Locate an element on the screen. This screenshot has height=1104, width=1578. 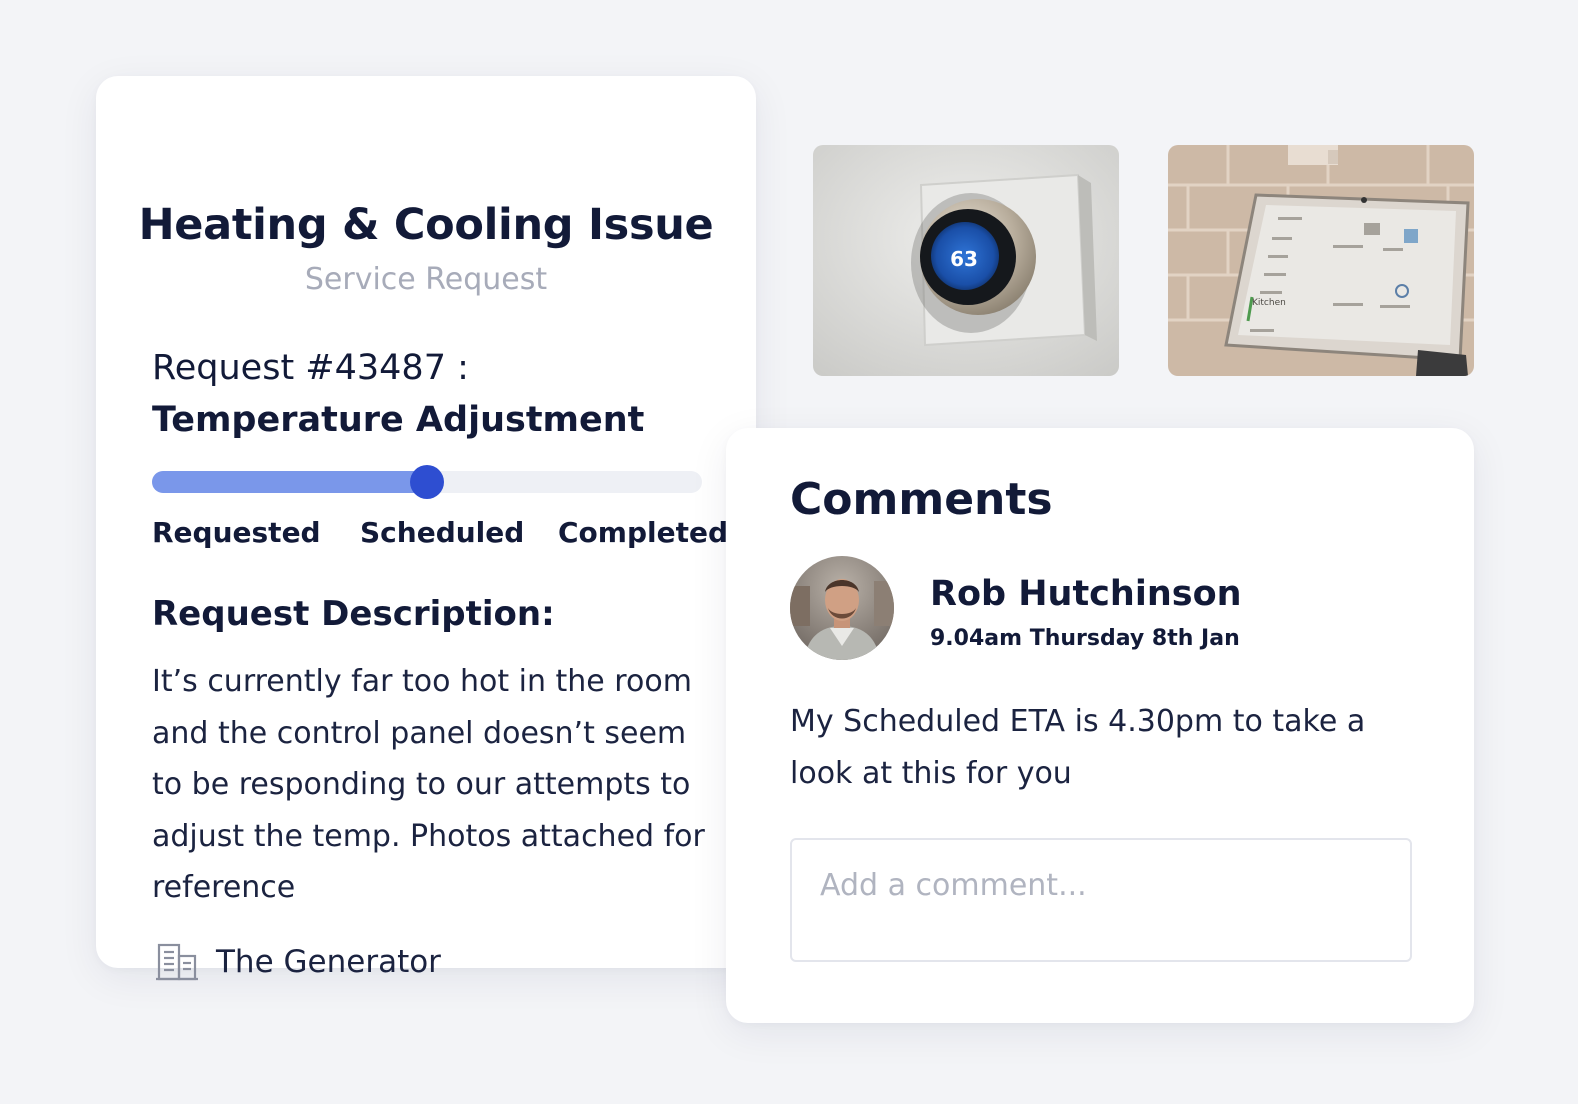
request-number: Request #43487 : is located at coordinates (310, 368).